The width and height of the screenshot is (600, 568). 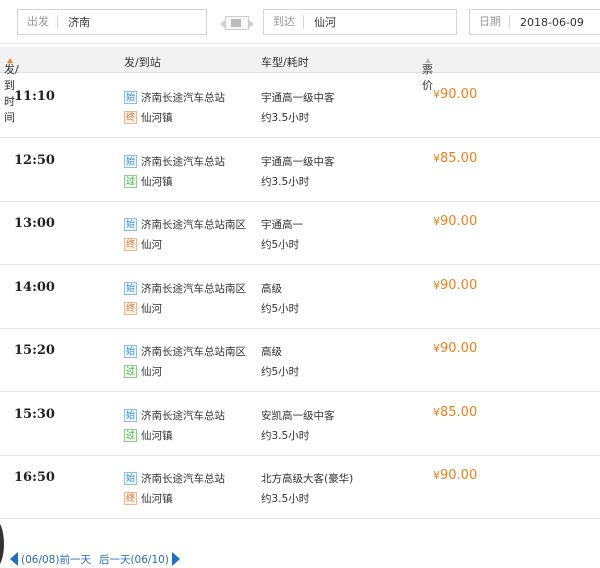 I want to click on table-row: 13:00 始济南长途汽车总站南区终仙河 宇通高一 约5小时 ¥90.00, so click(x=300, y=233).